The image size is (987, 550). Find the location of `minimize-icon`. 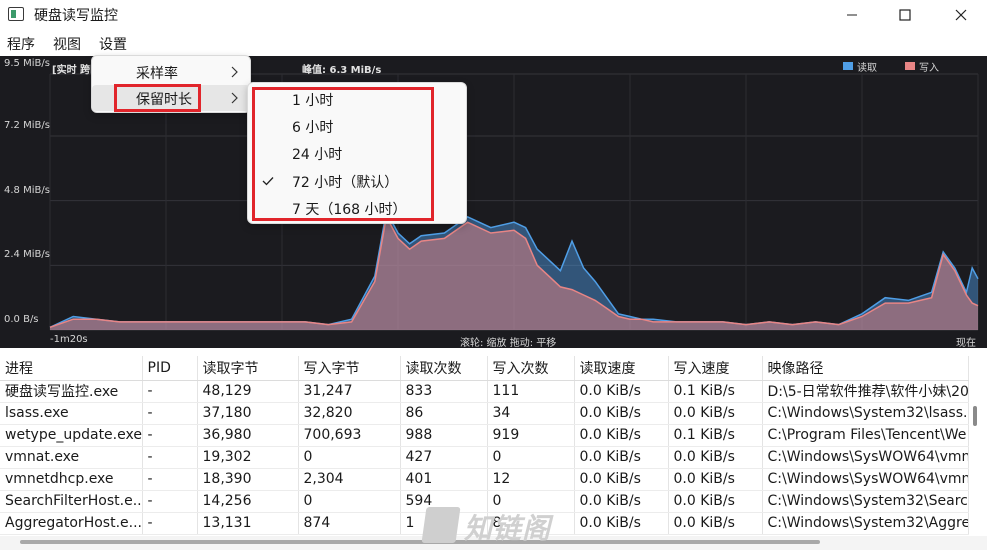

minimize-icon is located at coordinates (852, 15).